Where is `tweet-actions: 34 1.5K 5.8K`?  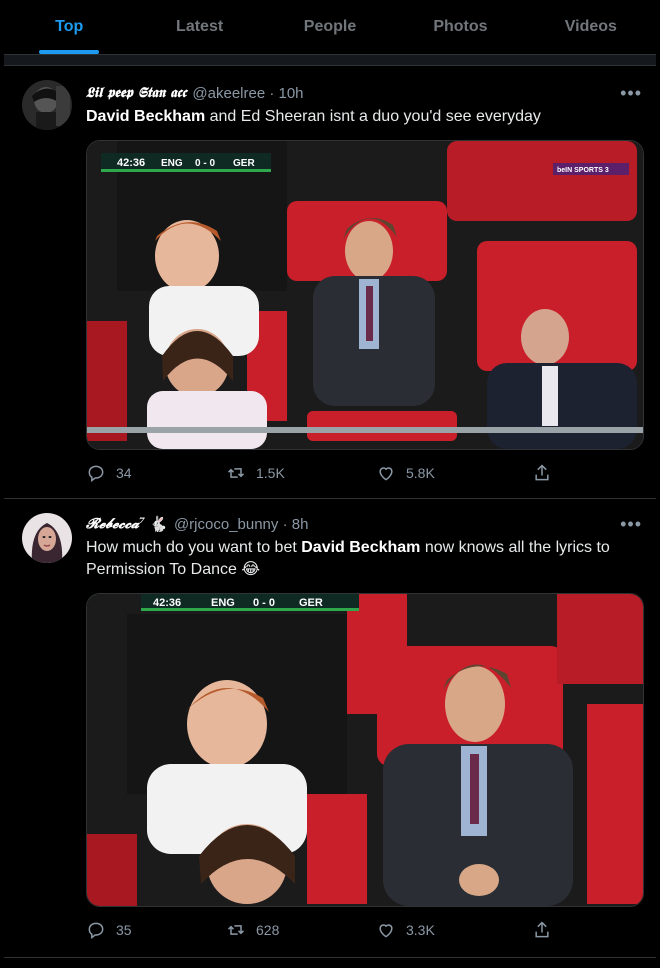 tweet-actions: 34 1.5K 5.8K is located at coordinates (326, 473).